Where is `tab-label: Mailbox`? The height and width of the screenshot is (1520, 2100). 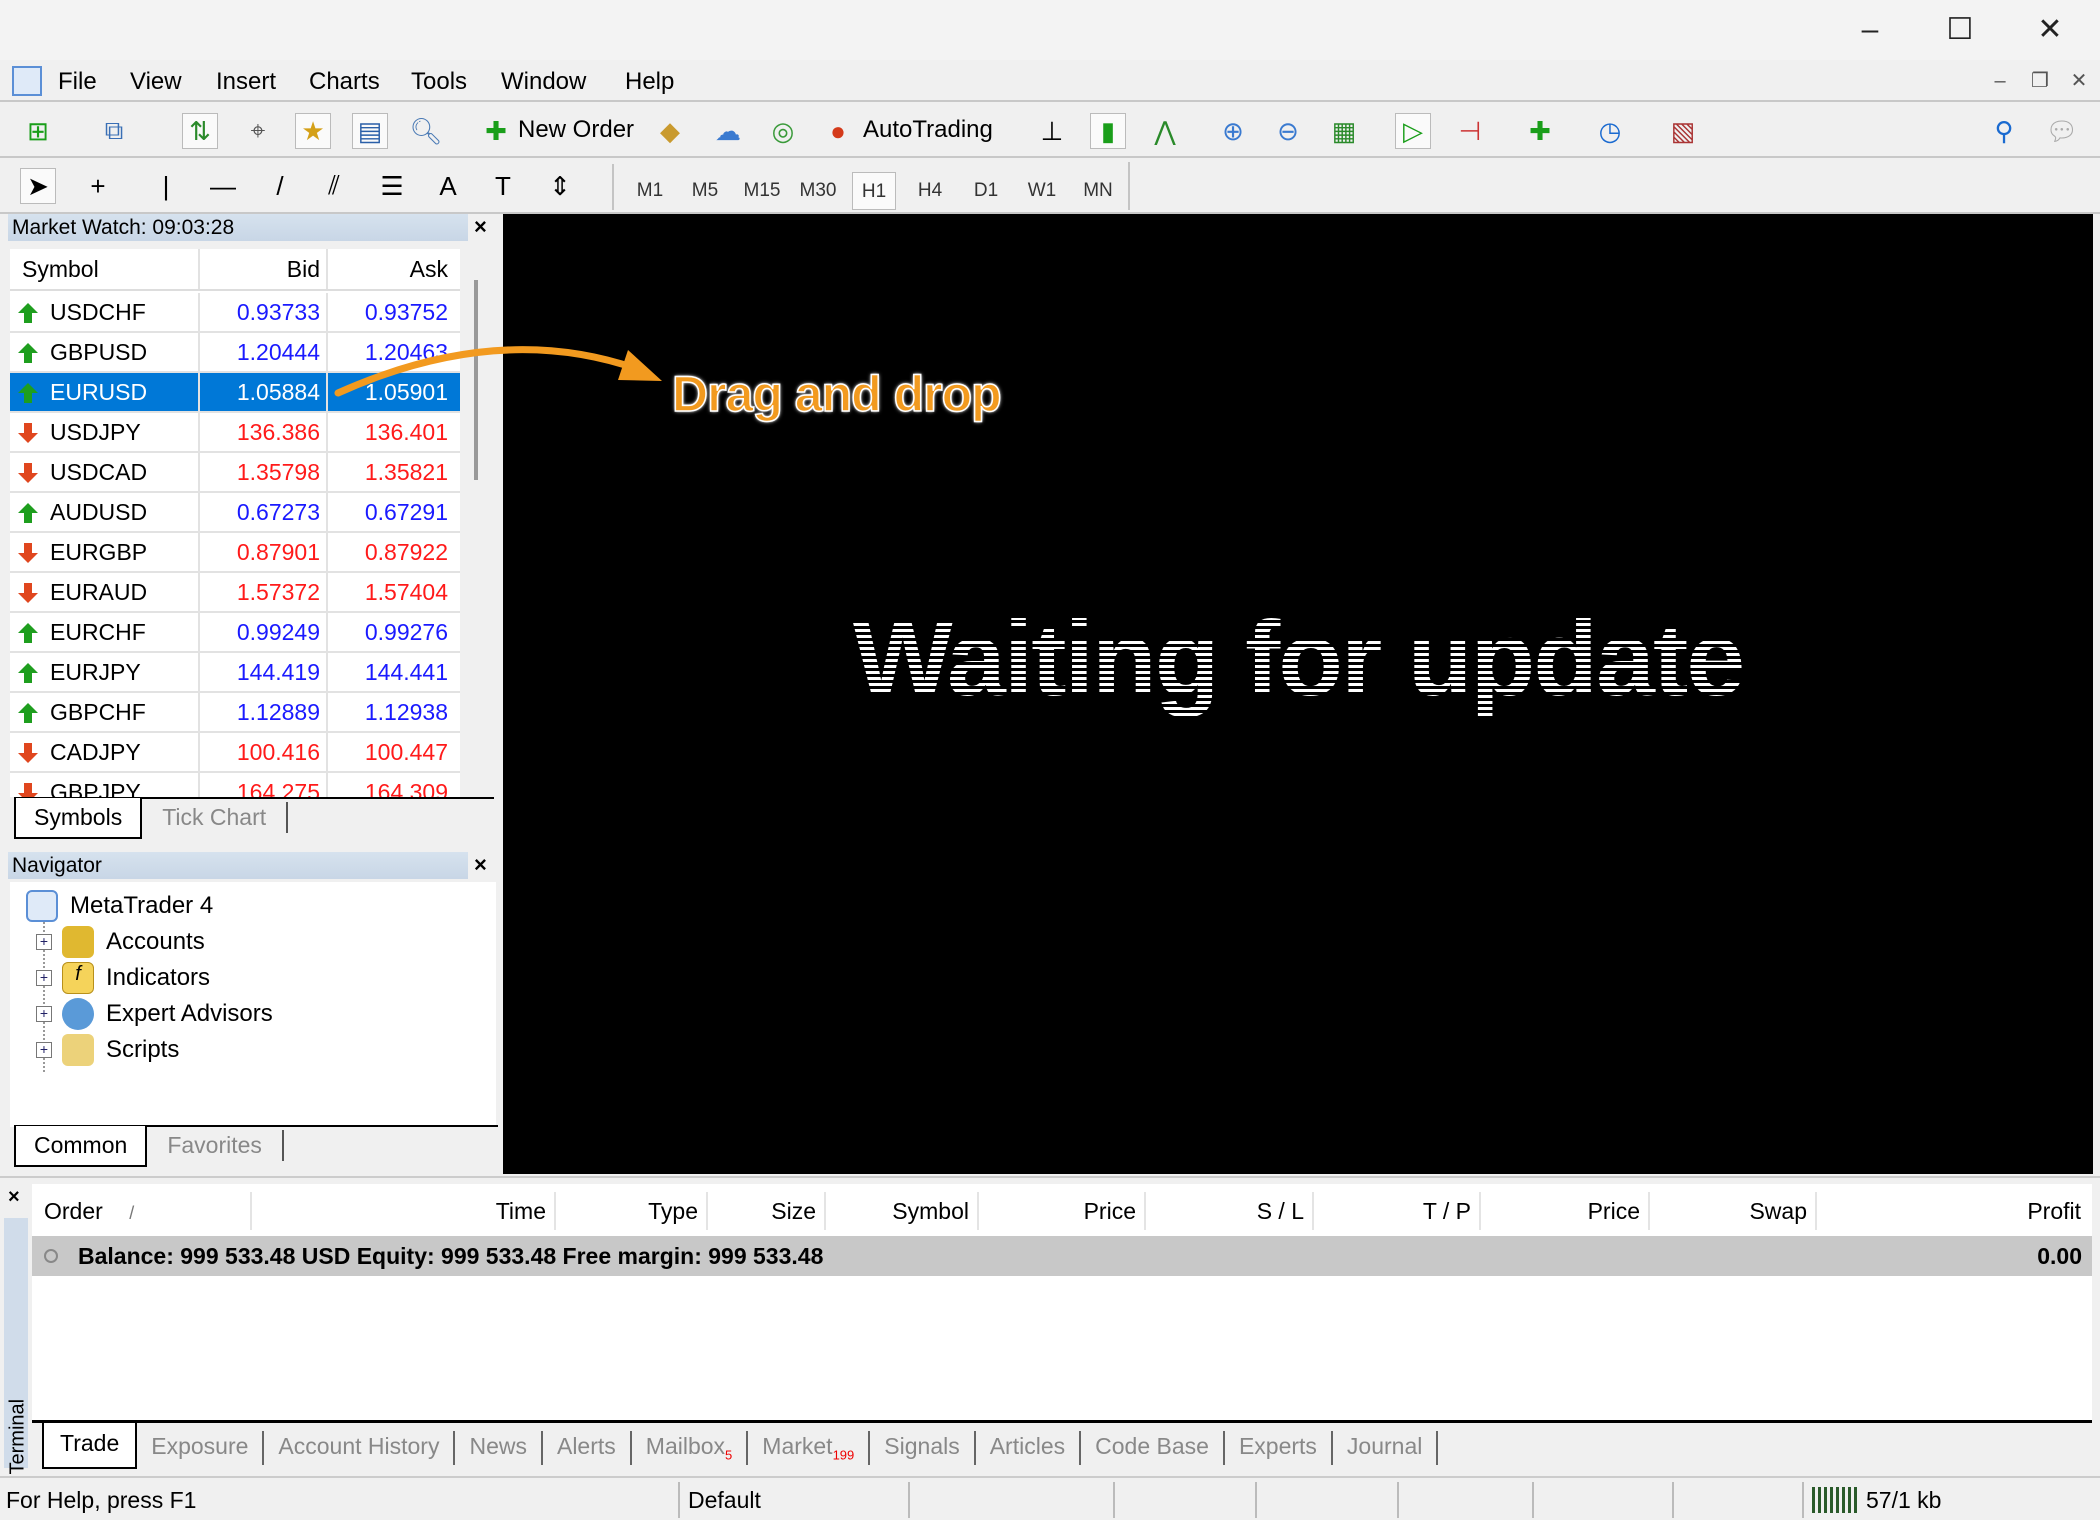 tab-label: Mailbox is located at coordinates (685, 1446).